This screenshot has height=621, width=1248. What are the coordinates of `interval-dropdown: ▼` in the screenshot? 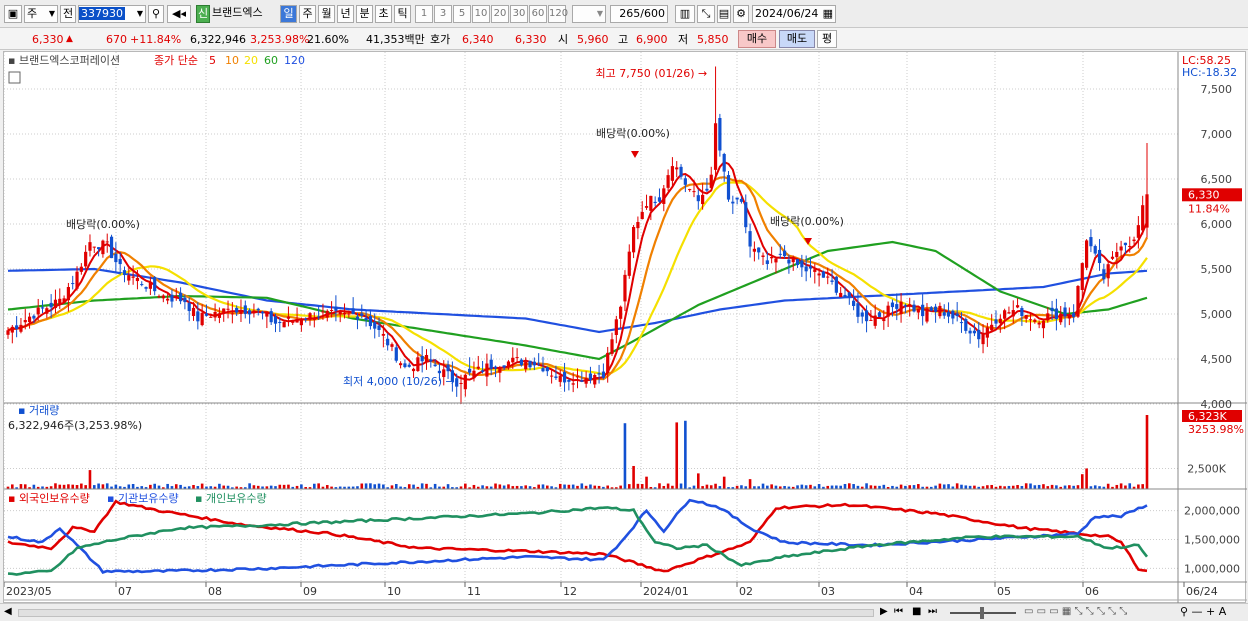 It's located at (589, 14).